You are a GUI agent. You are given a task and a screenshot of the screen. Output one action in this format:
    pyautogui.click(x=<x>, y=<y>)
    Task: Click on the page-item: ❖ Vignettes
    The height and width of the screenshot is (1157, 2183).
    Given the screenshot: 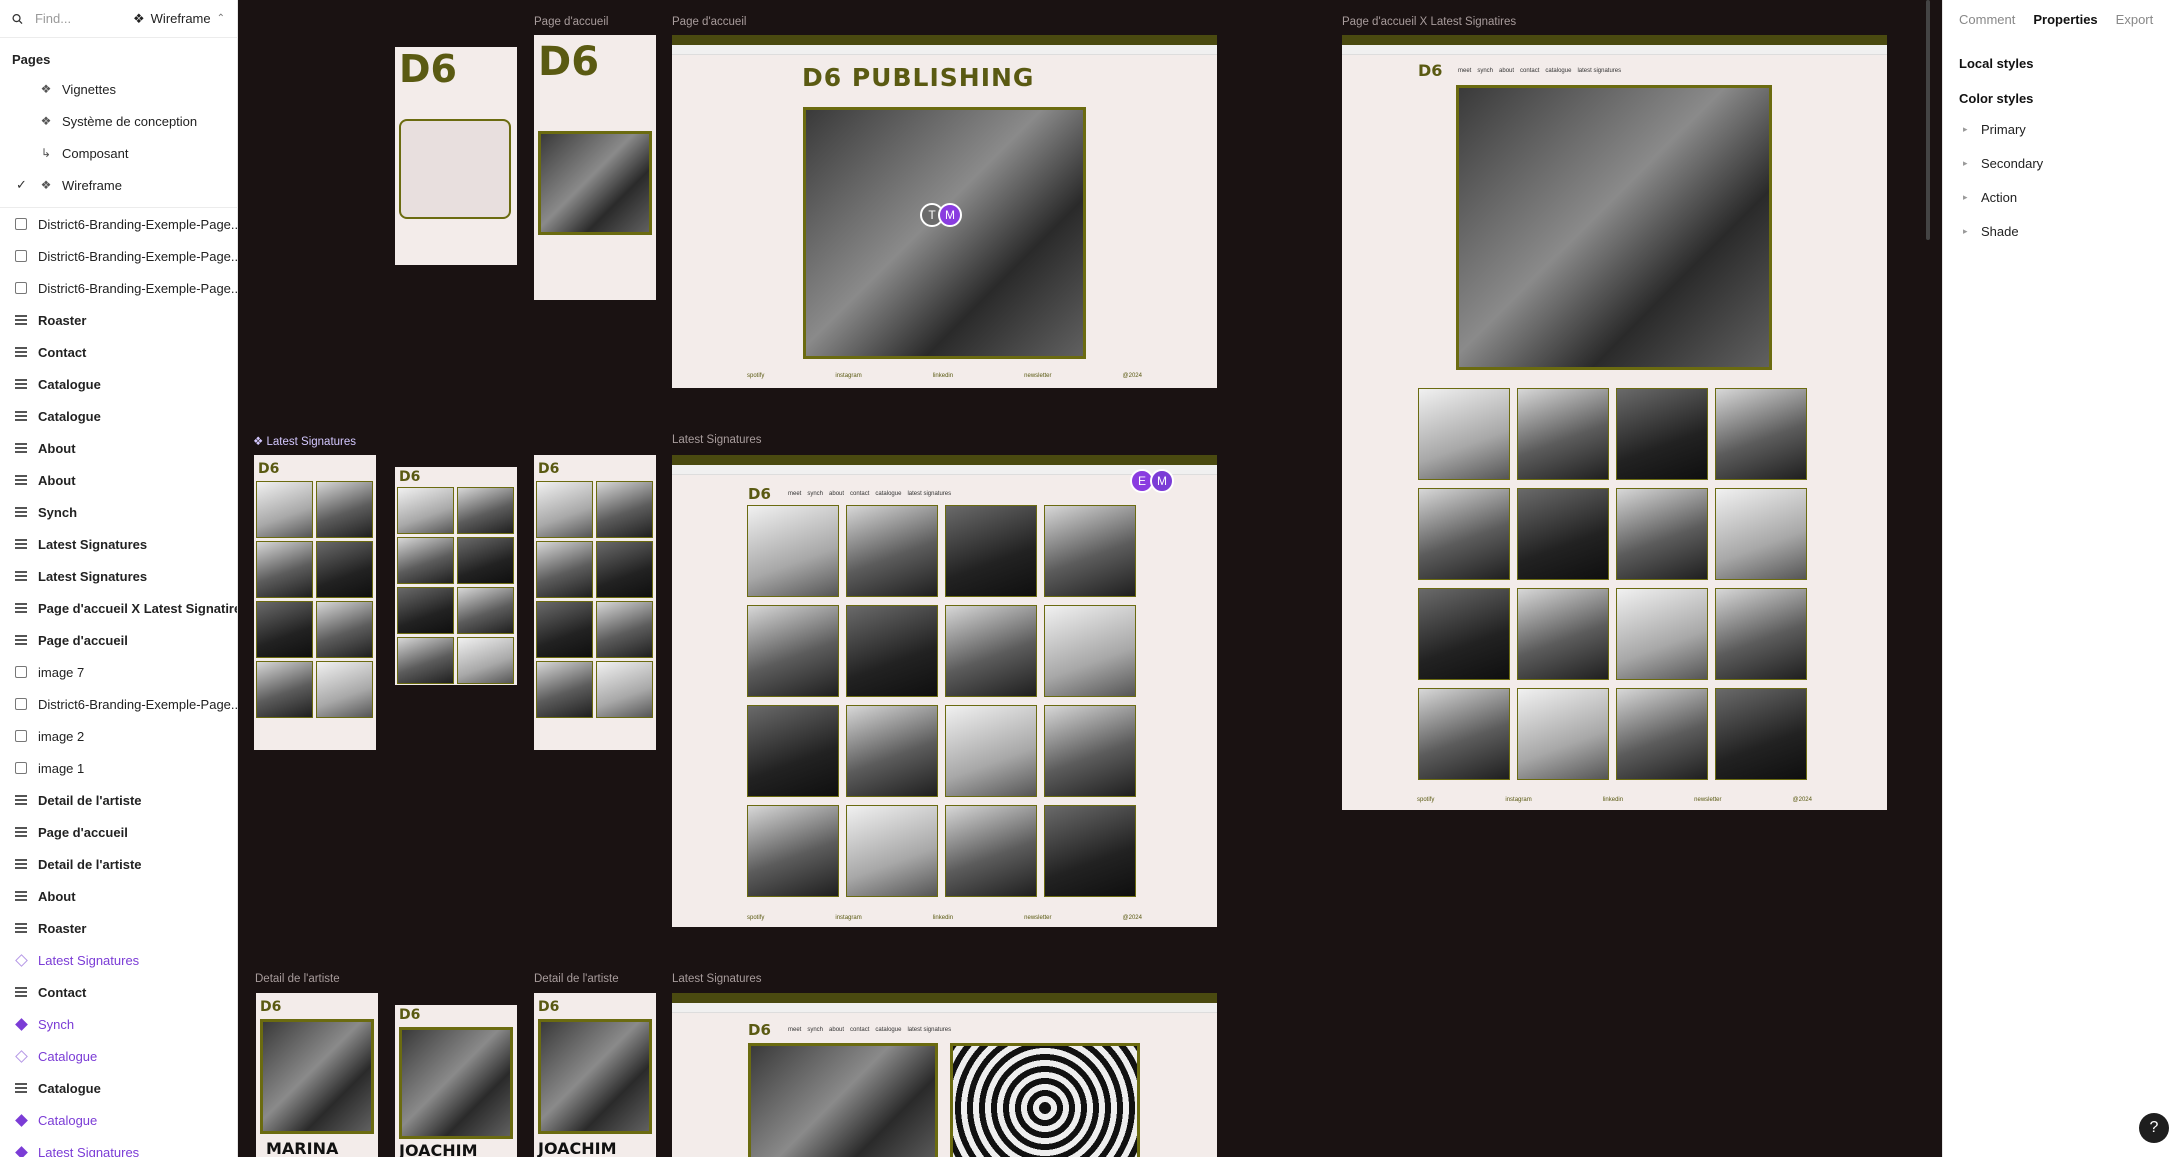 What is the action you would take?
    pyautogui.click(x=118, y=89)
    